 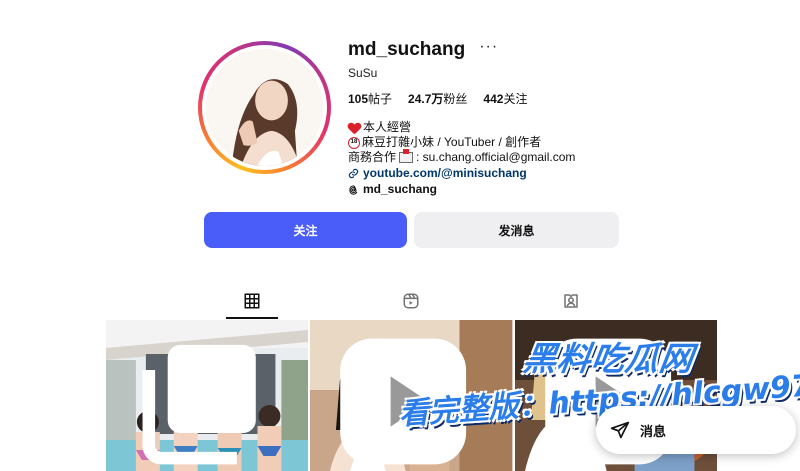 I want to click on send-icon, so click(x=620, y=430).